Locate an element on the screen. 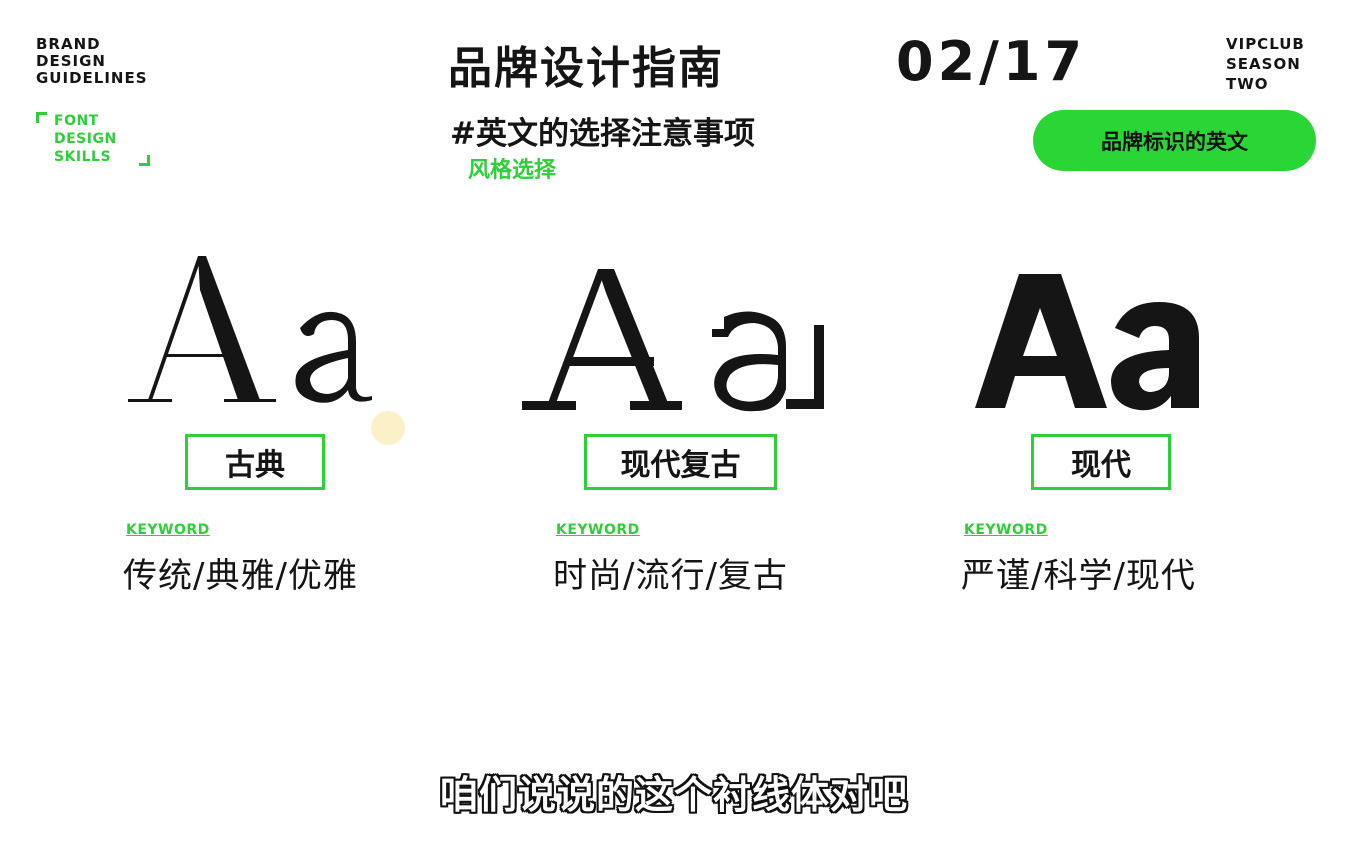 The width and height of the screenshot is (1348, 842). style-label-modern: 现代 is located at coordinates (1101, 462).